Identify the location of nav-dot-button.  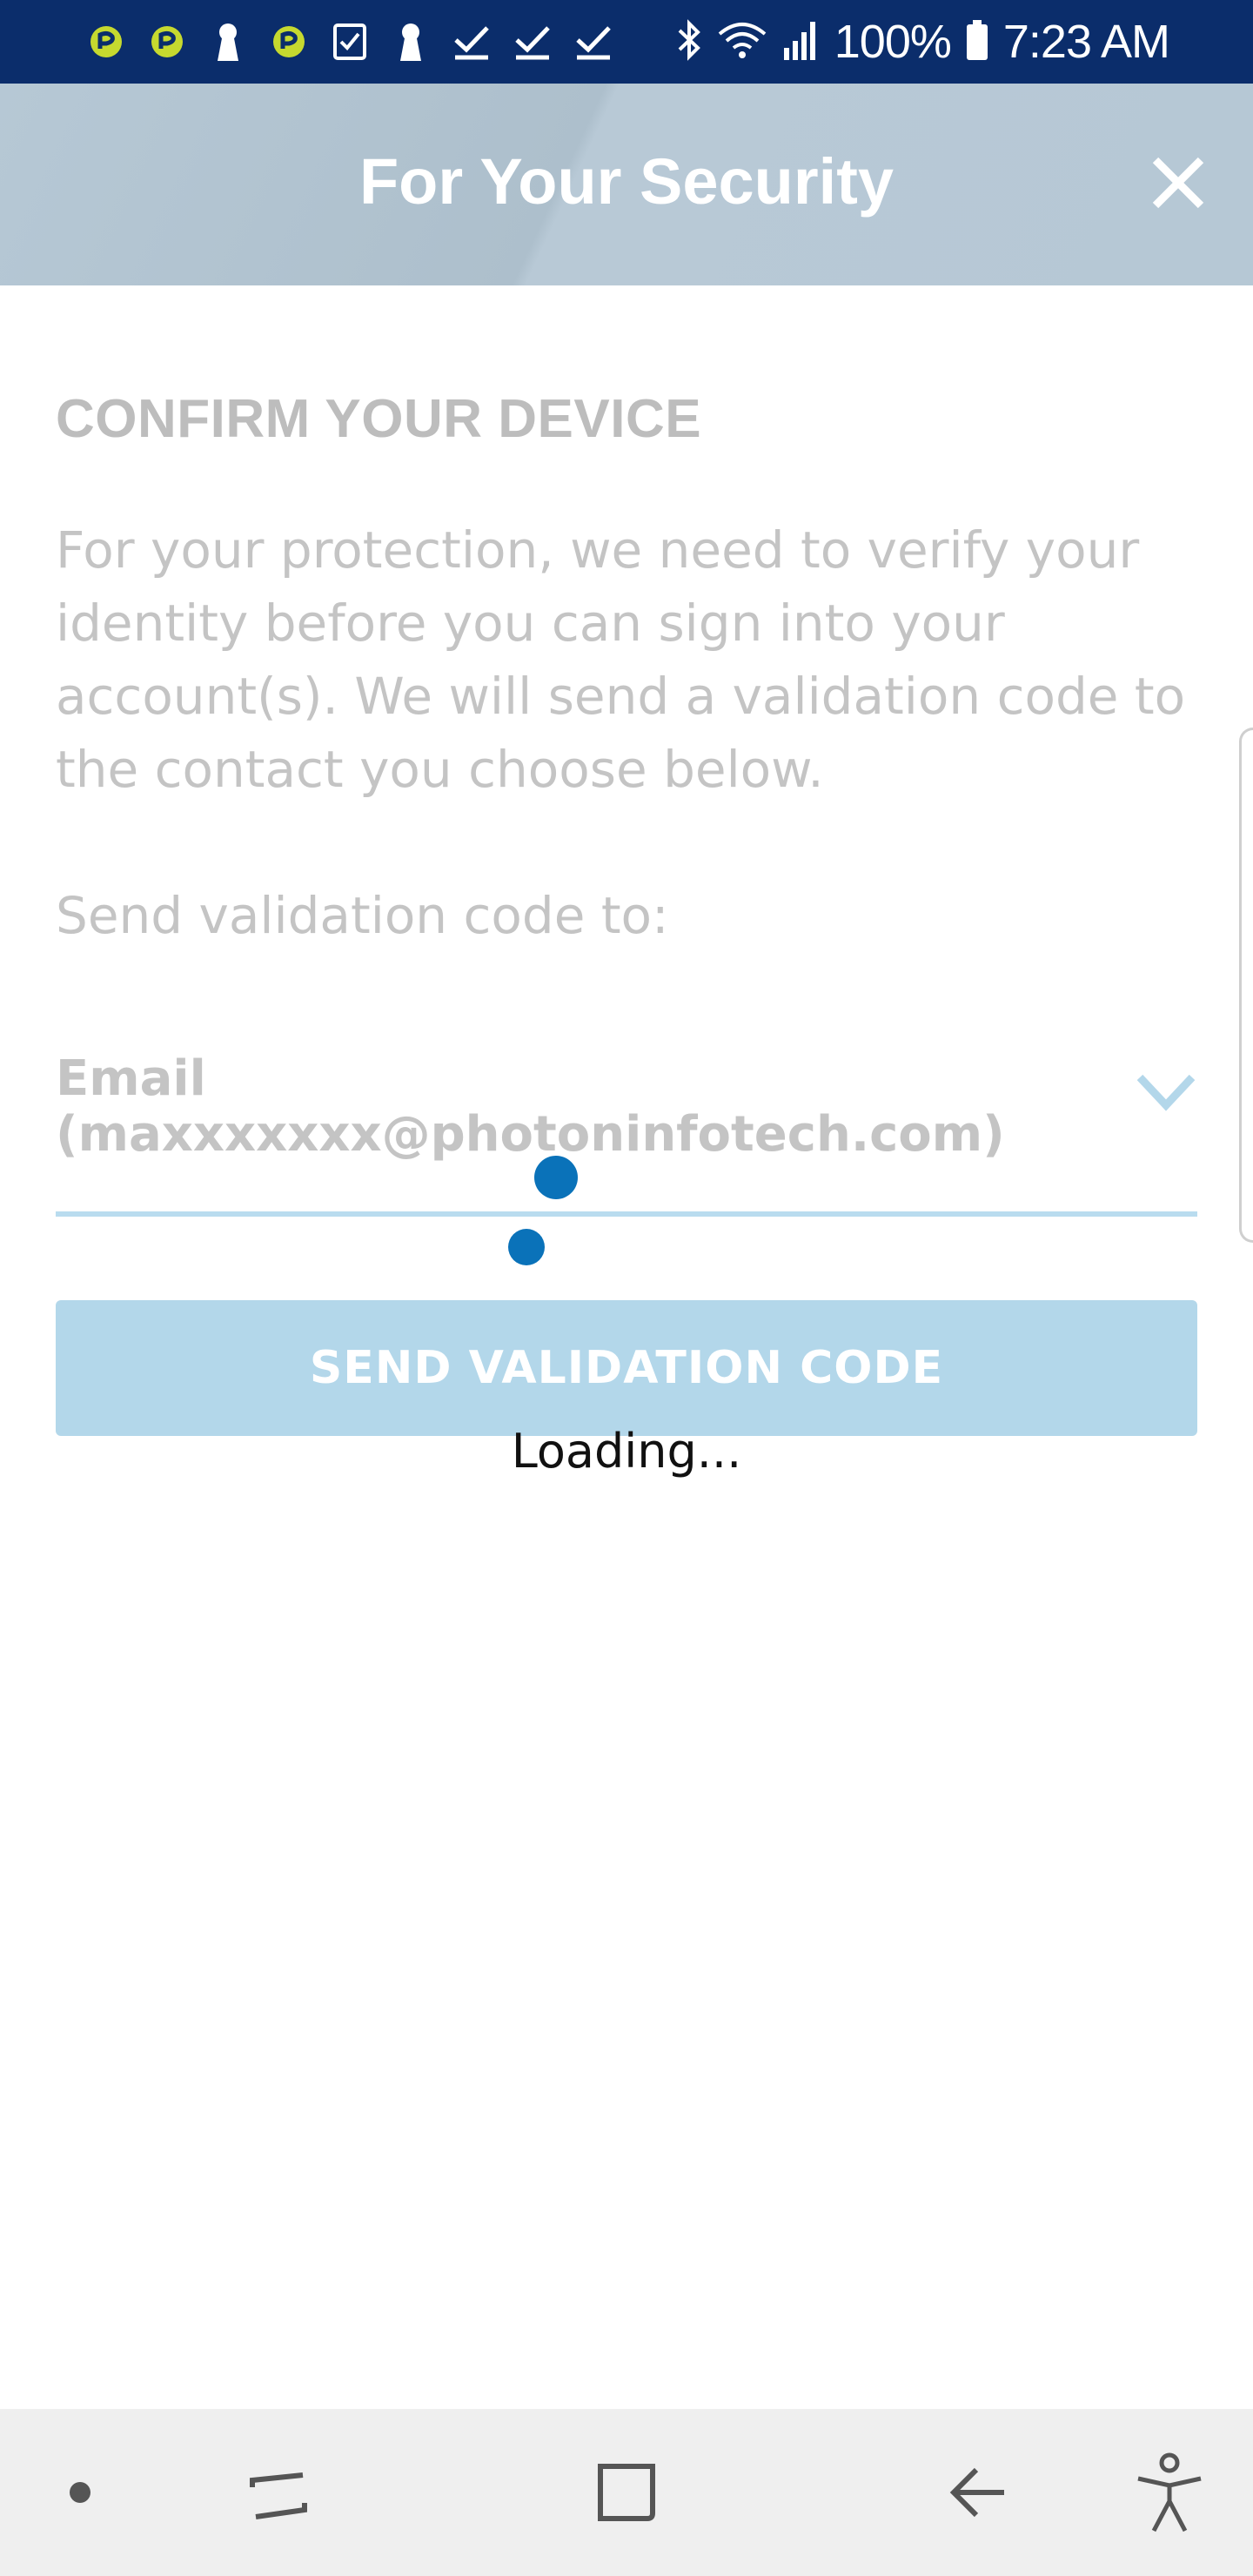
(80, 2492).